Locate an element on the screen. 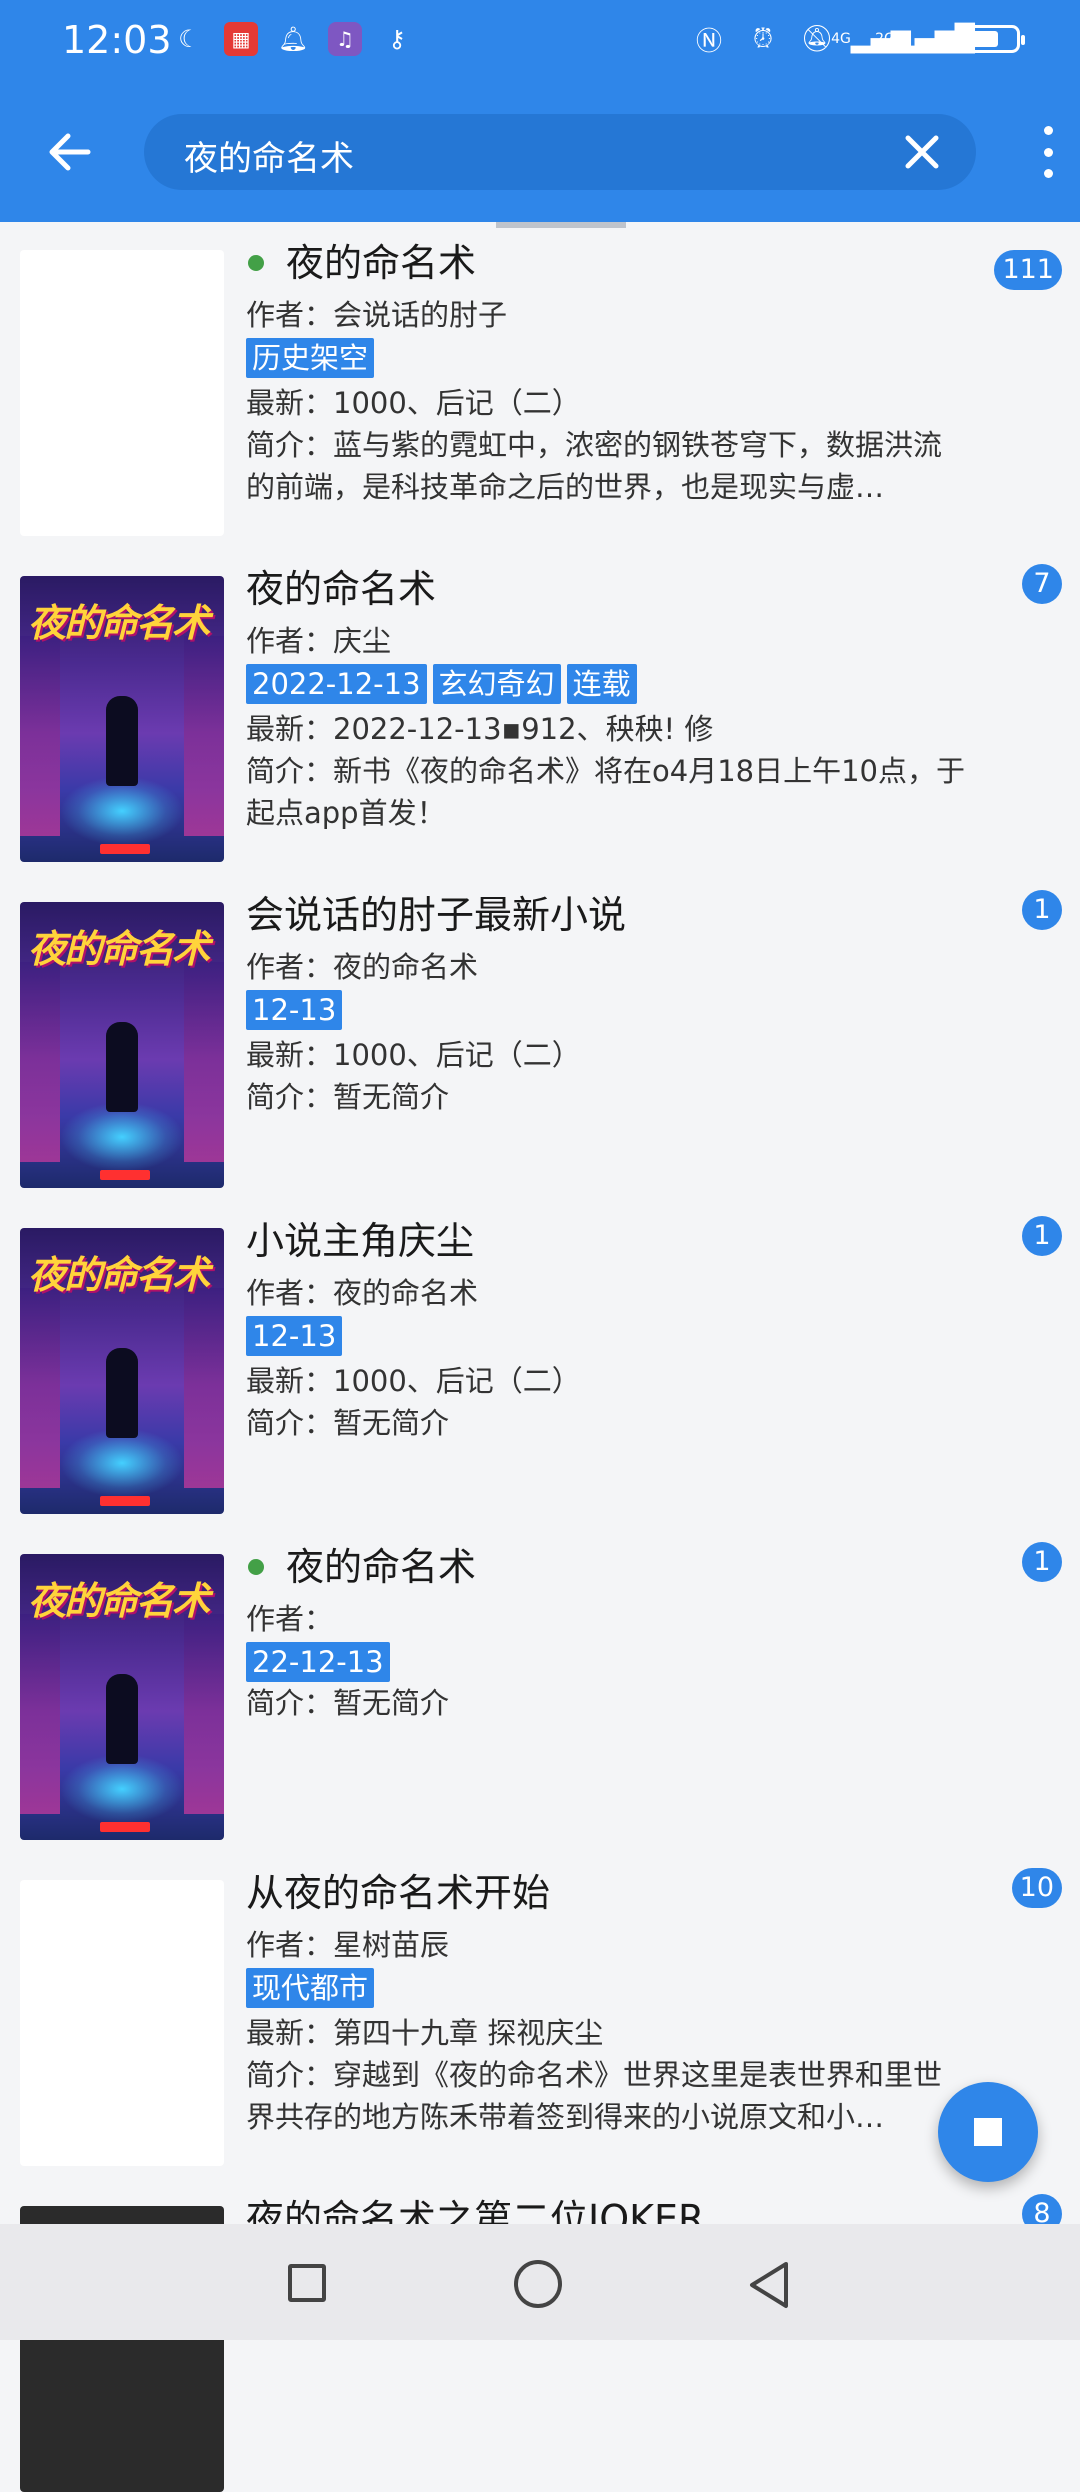 The height and width of the screenshot is (2492, 1080). book-title: 小说主角庆尘 is located at coordinates (608, 1241).